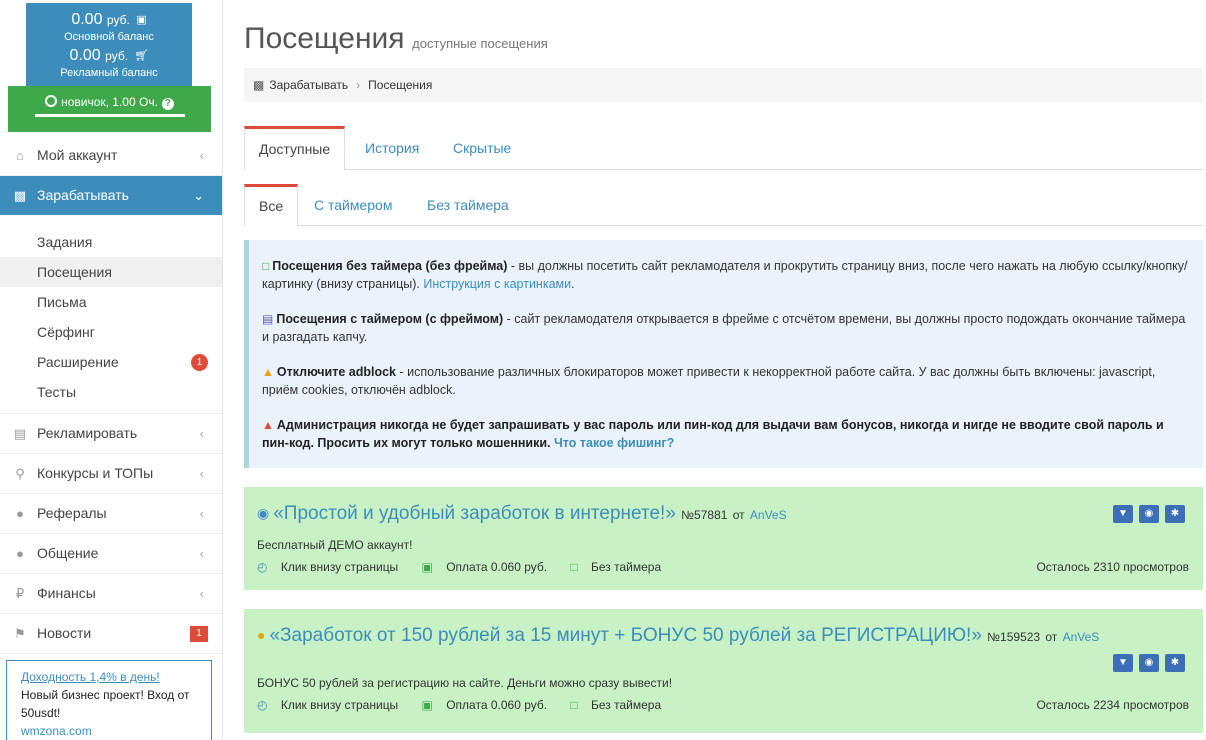 The height and width of the screenshot is (740, 1206). Describe the element at coordinates (51, 101) in the screenshot. I see `circle-icon` at that location.